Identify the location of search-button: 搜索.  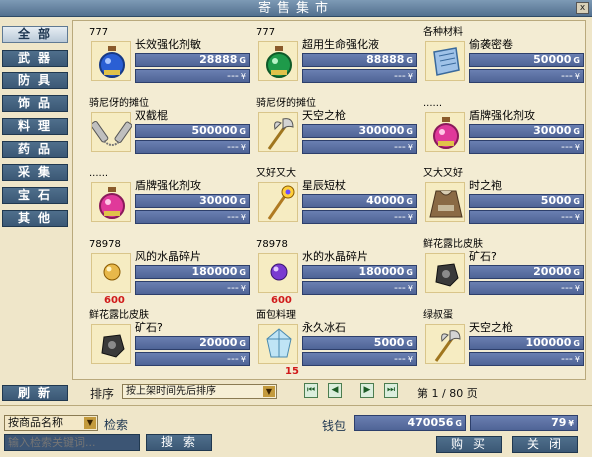
(179, 442).